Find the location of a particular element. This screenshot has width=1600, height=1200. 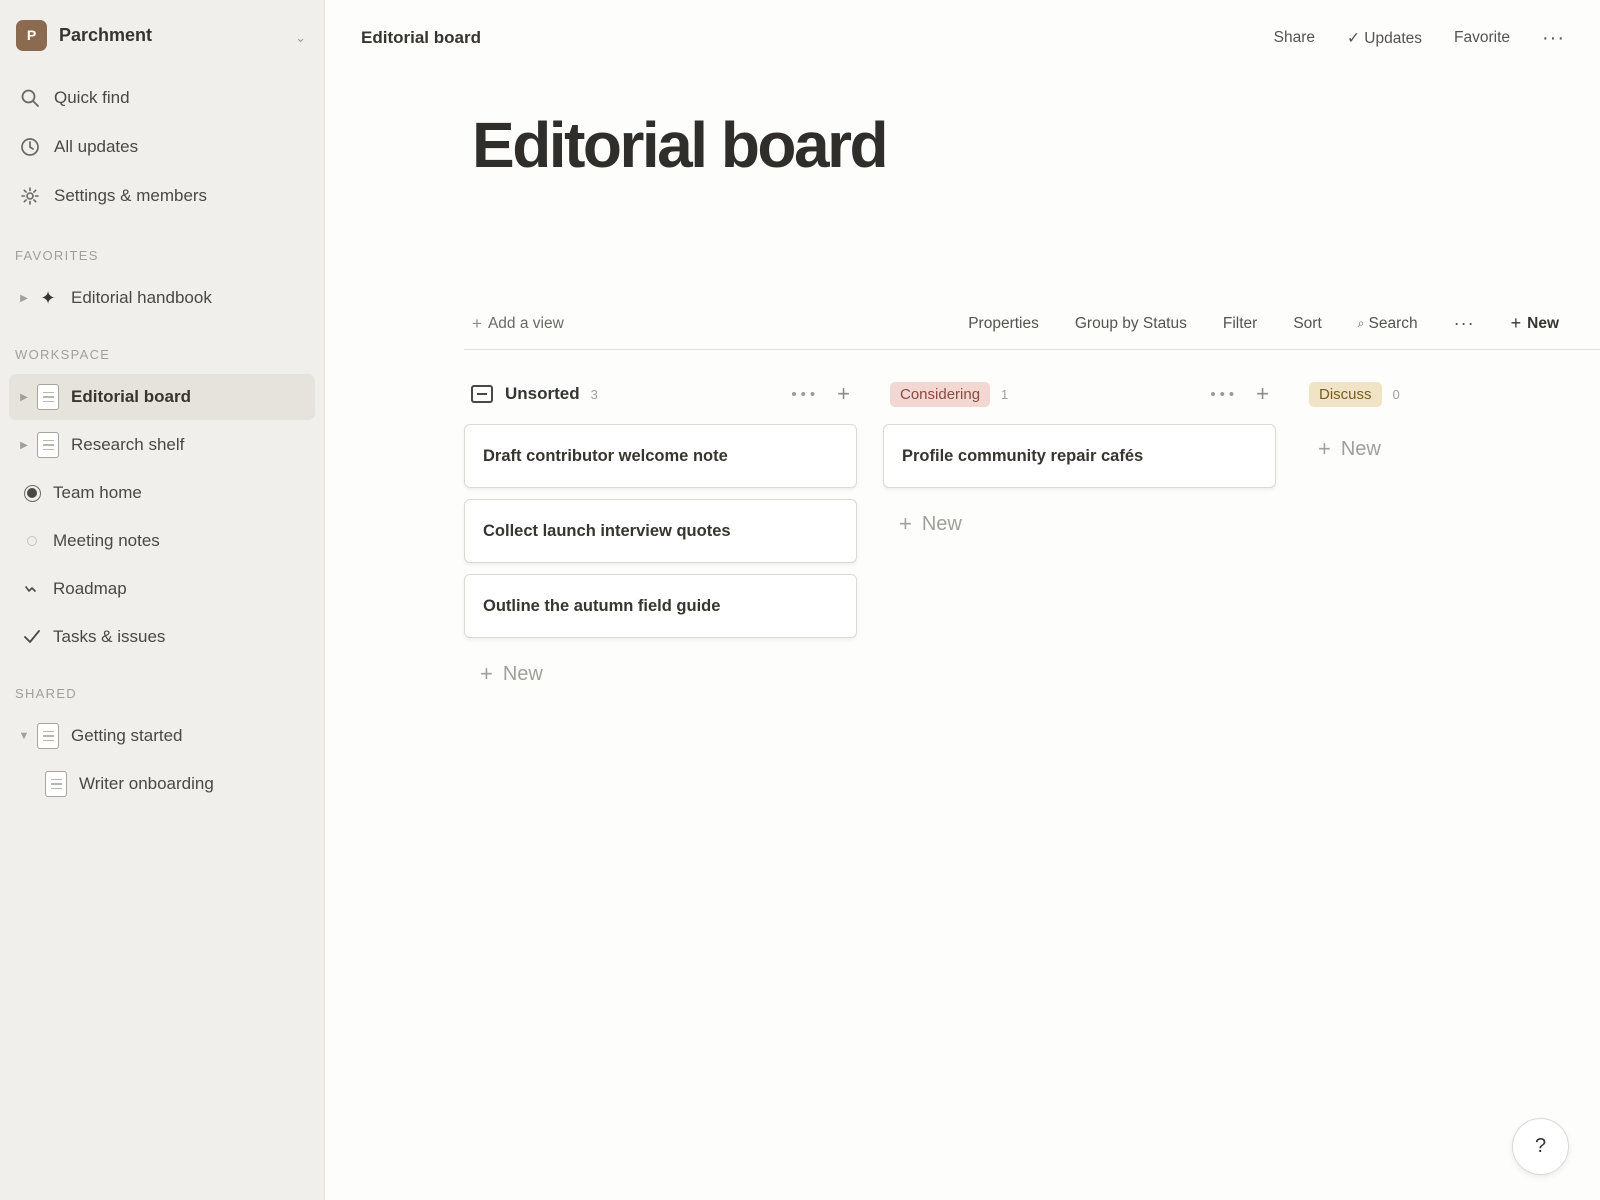

nav-label: Settings & members is located at coordinates (131, 195).